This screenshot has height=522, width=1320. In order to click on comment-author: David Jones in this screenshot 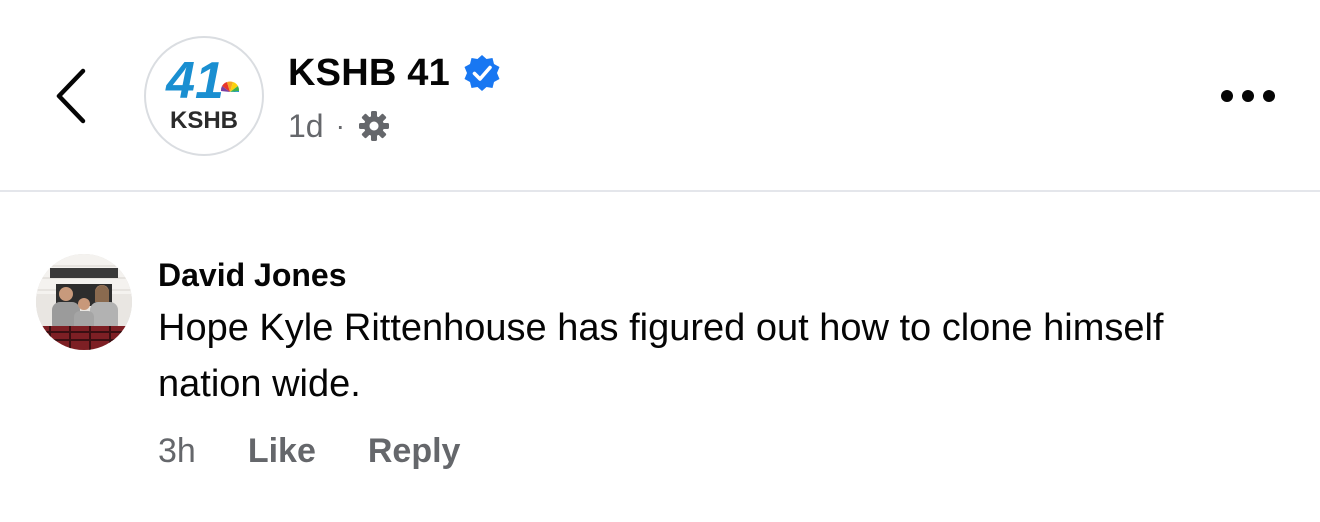, I will do `click(718, 275)`.